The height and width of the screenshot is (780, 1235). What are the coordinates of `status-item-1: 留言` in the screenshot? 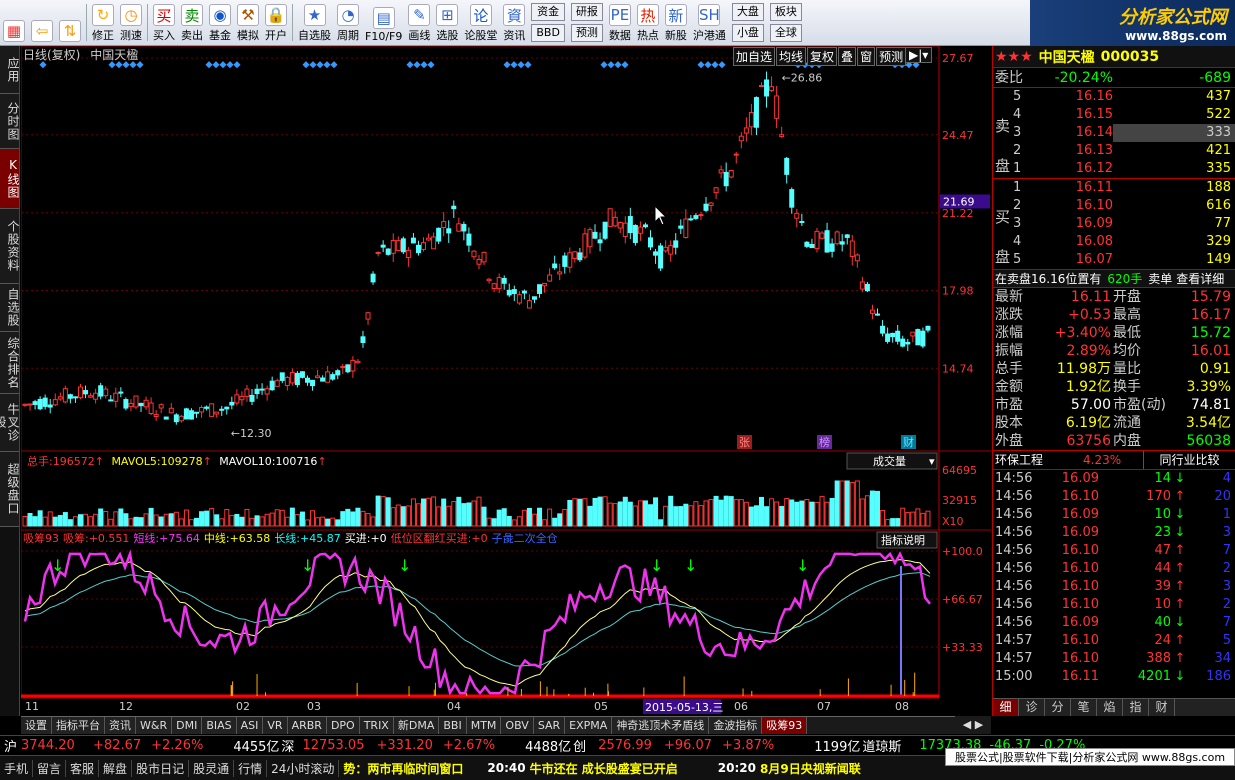 It's located at (50, 768).